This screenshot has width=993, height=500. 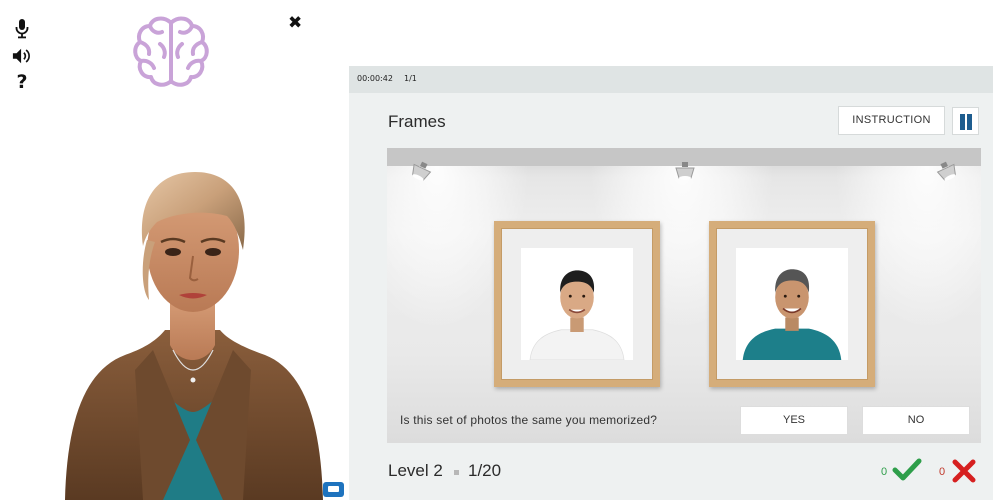 I want to click on photo-frame-left, so click(x=577, y=304).